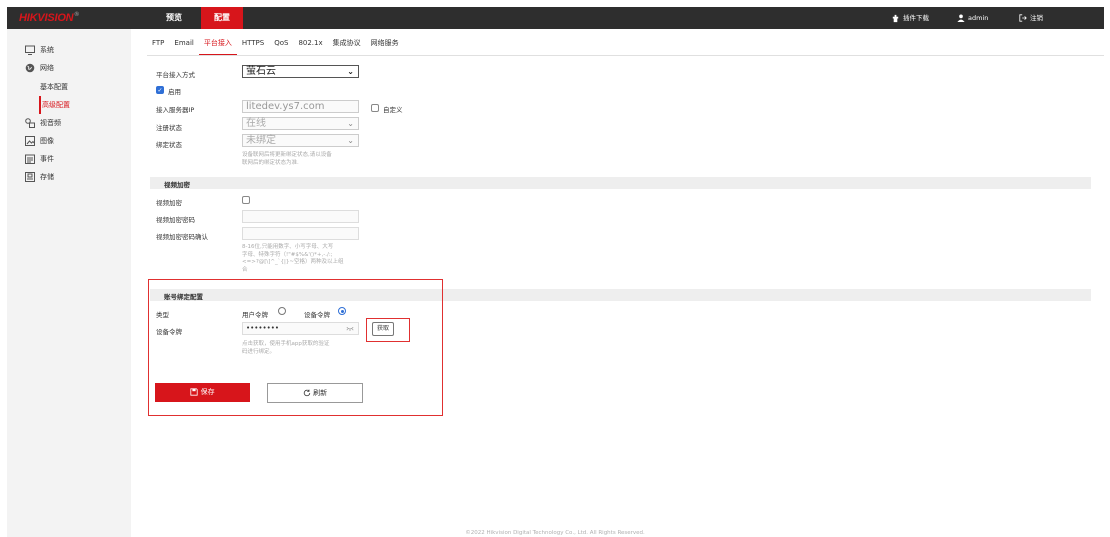  Describe the element at coordinates (174, 92) in the screenshot. I see `enable-label: 启用` at that location.